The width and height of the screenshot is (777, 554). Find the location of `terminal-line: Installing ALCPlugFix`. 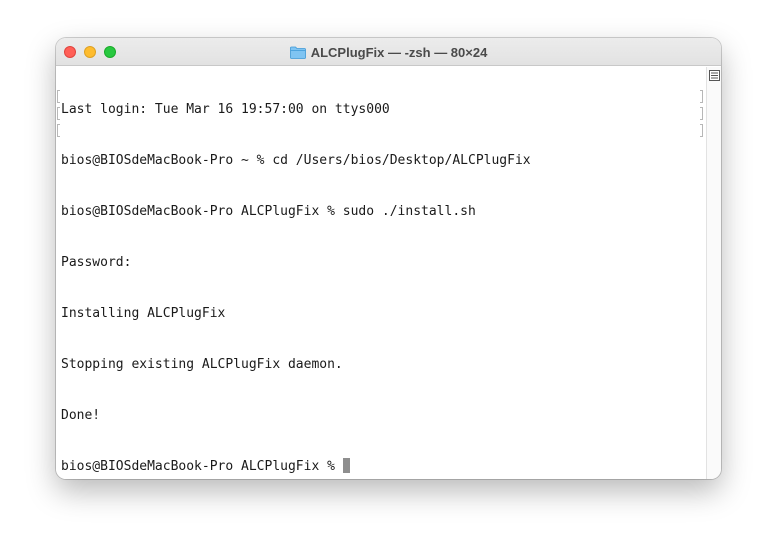

terminal-line: Installing ALCPlugFix is located at coordinates (143, 313).